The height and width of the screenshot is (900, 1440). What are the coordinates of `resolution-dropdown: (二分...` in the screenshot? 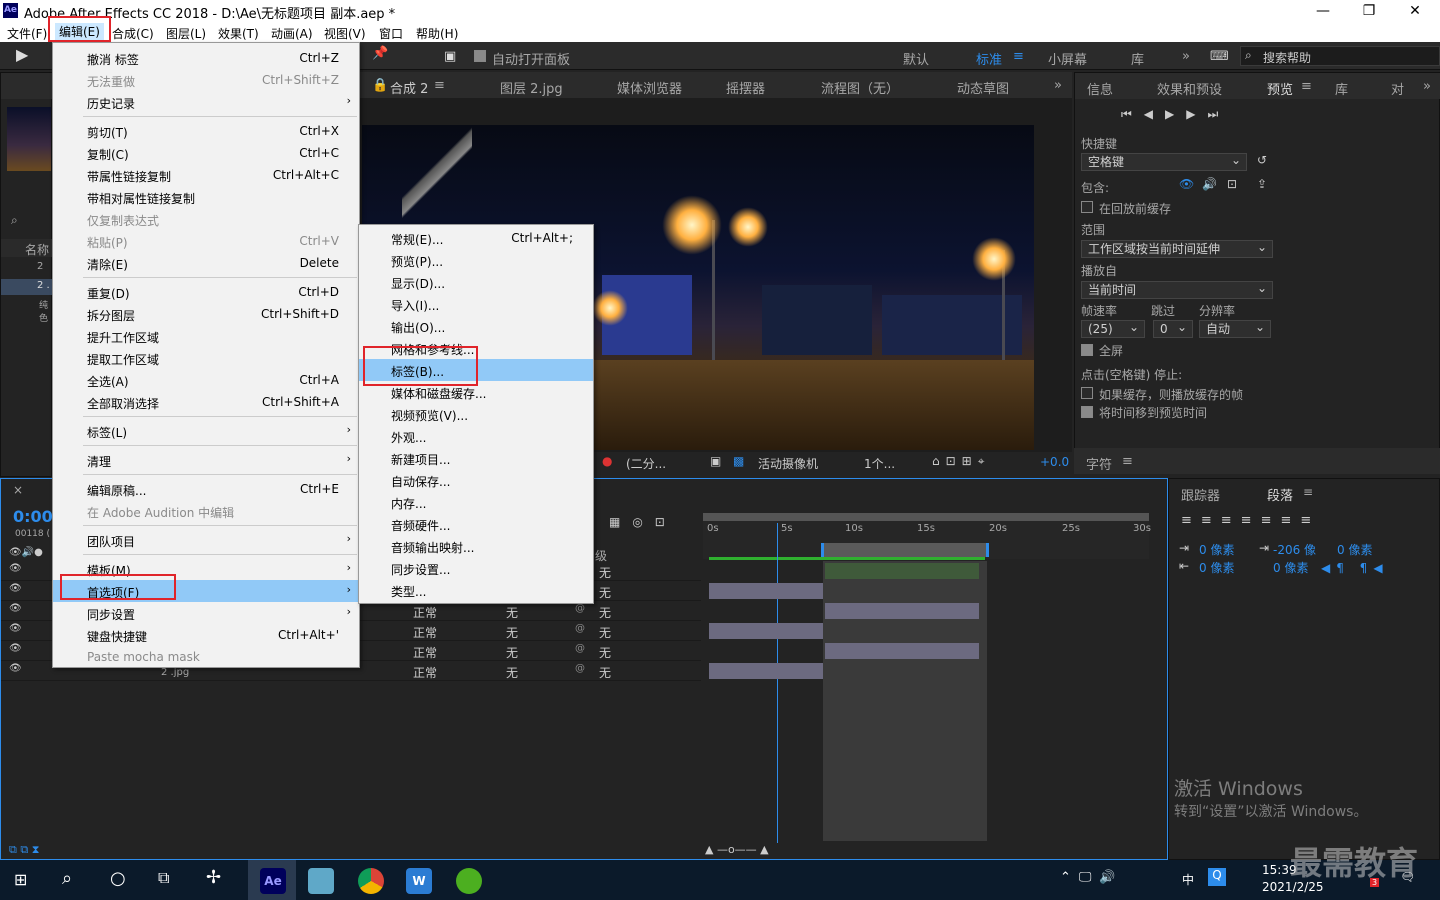 It's located at (646, 463).